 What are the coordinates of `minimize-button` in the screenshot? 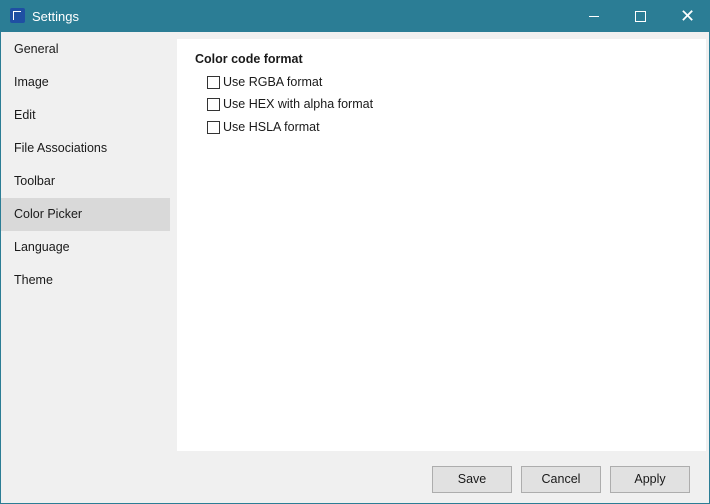 It's located at (594, 16).